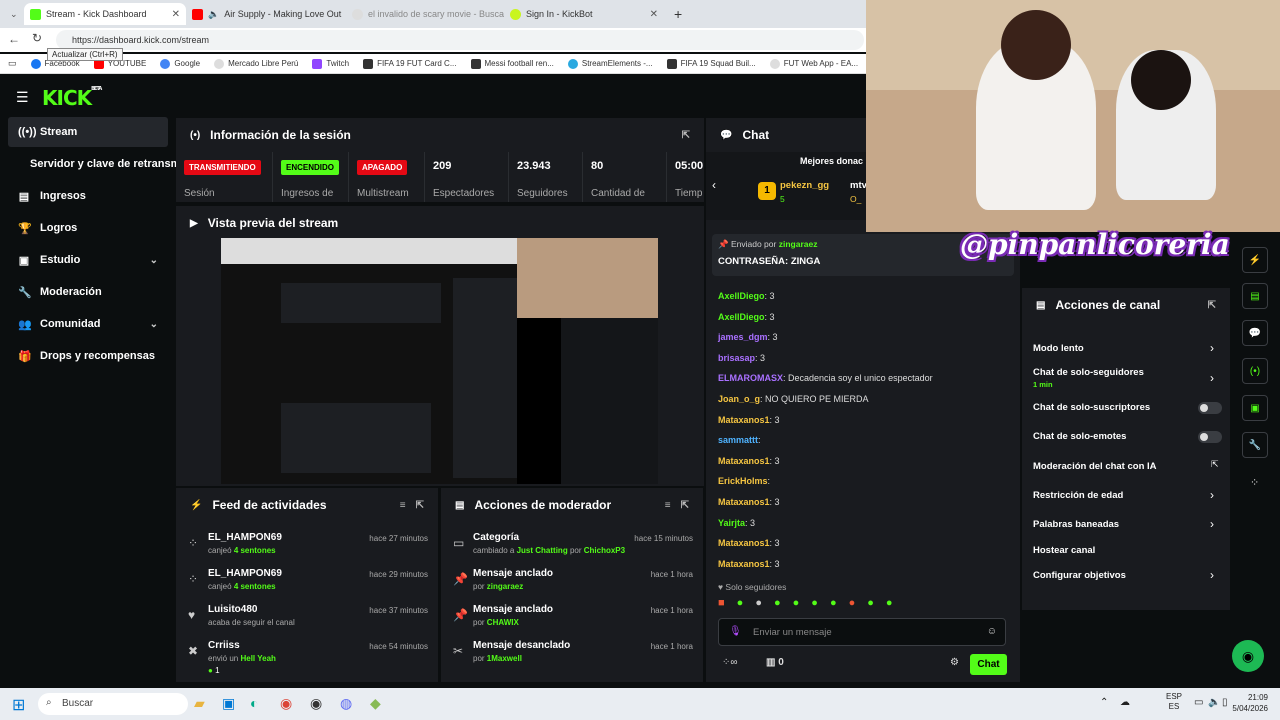 The width and height of the screenshot is (1280, 720). Describe the element at coordinates (1125, 702) in the screenshot. I see `cloud-icon: ☁` at that location.